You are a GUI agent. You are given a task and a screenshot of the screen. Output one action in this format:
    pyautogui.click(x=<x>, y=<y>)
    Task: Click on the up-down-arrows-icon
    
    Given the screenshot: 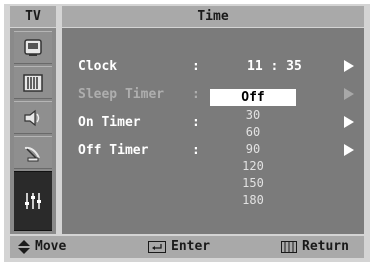 What is the action you would take?
    pyautogui.click(x=24, y=246)
    